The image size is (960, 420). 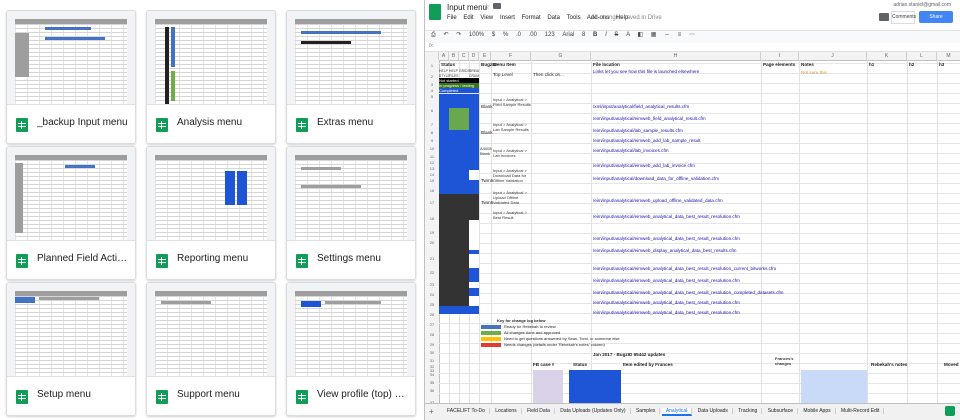 I want to click on row-number: 28, so click(x=432, y=334).